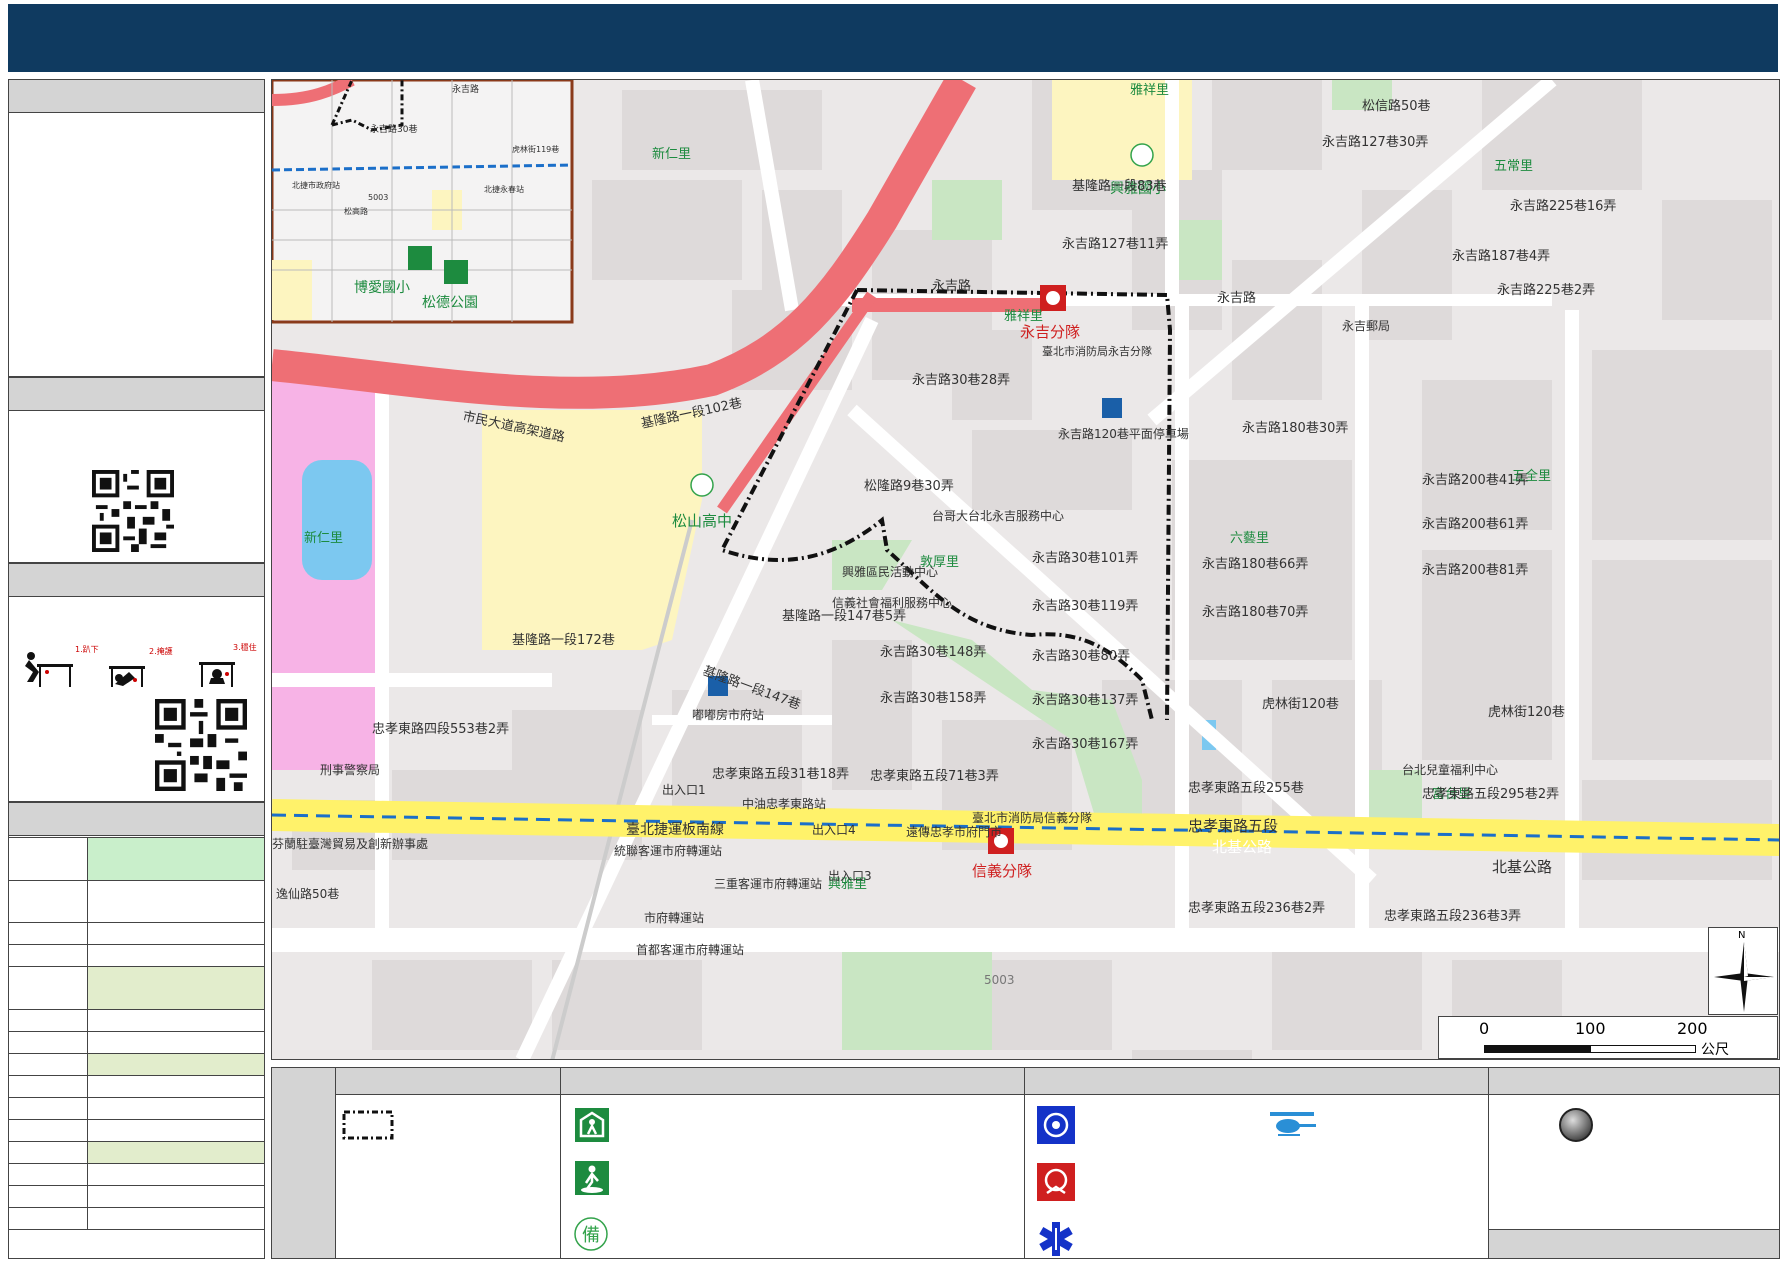  Describe the element at coordinates (323, 538) in the screenshot. I see `map-label: 新仁里` at that location.